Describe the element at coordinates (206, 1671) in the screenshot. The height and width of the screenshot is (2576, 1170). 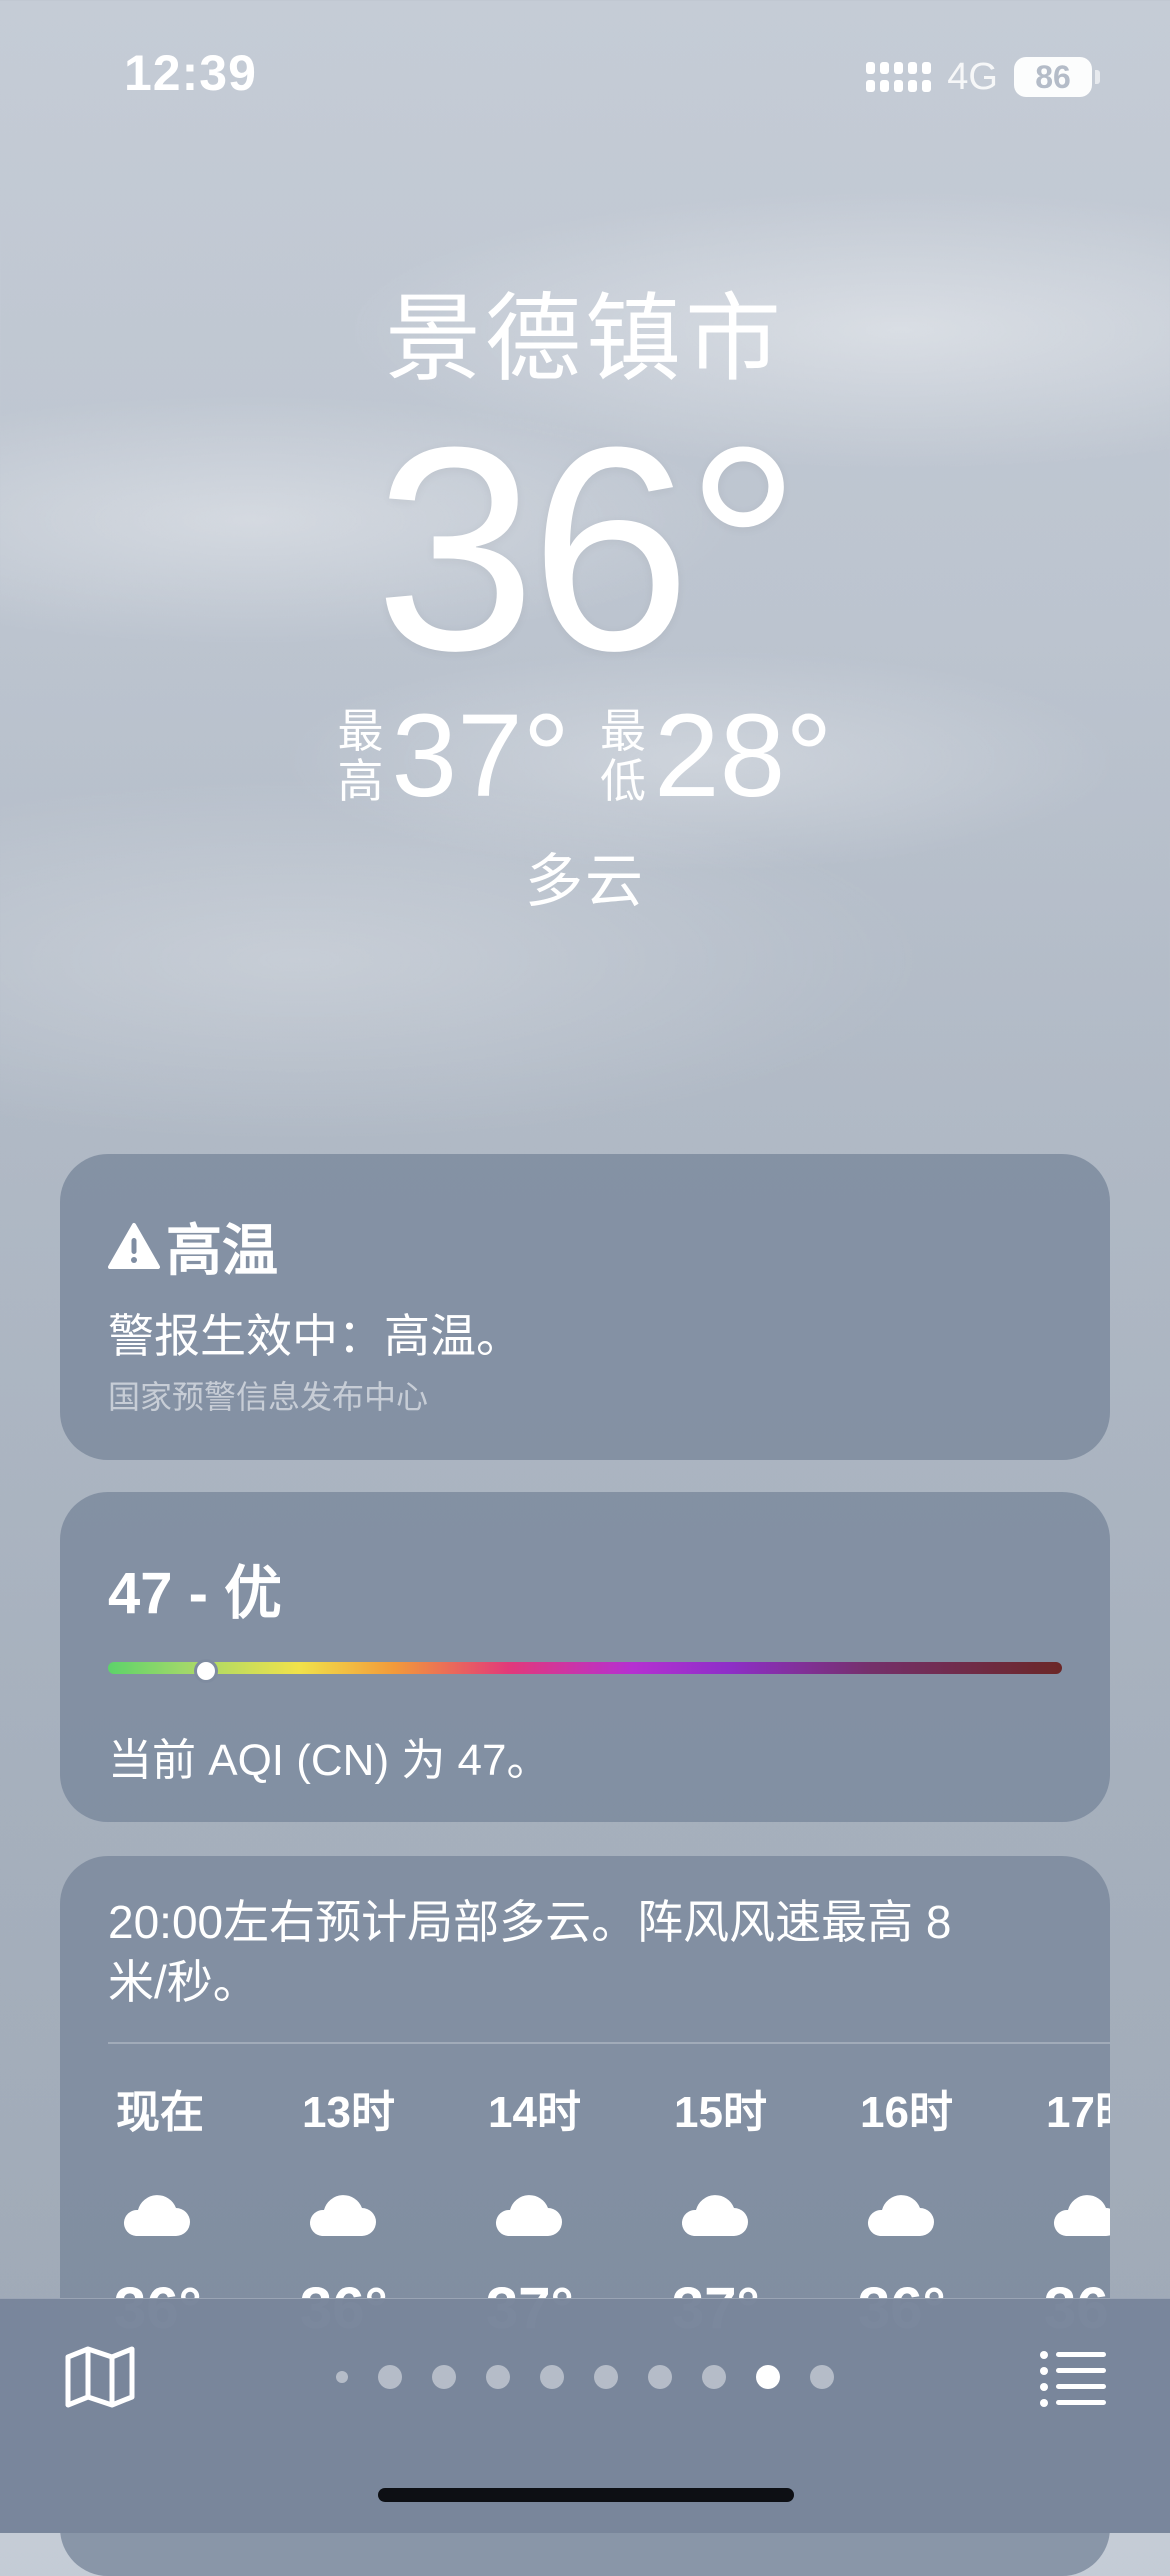
I see `aqi-marker` at that location.